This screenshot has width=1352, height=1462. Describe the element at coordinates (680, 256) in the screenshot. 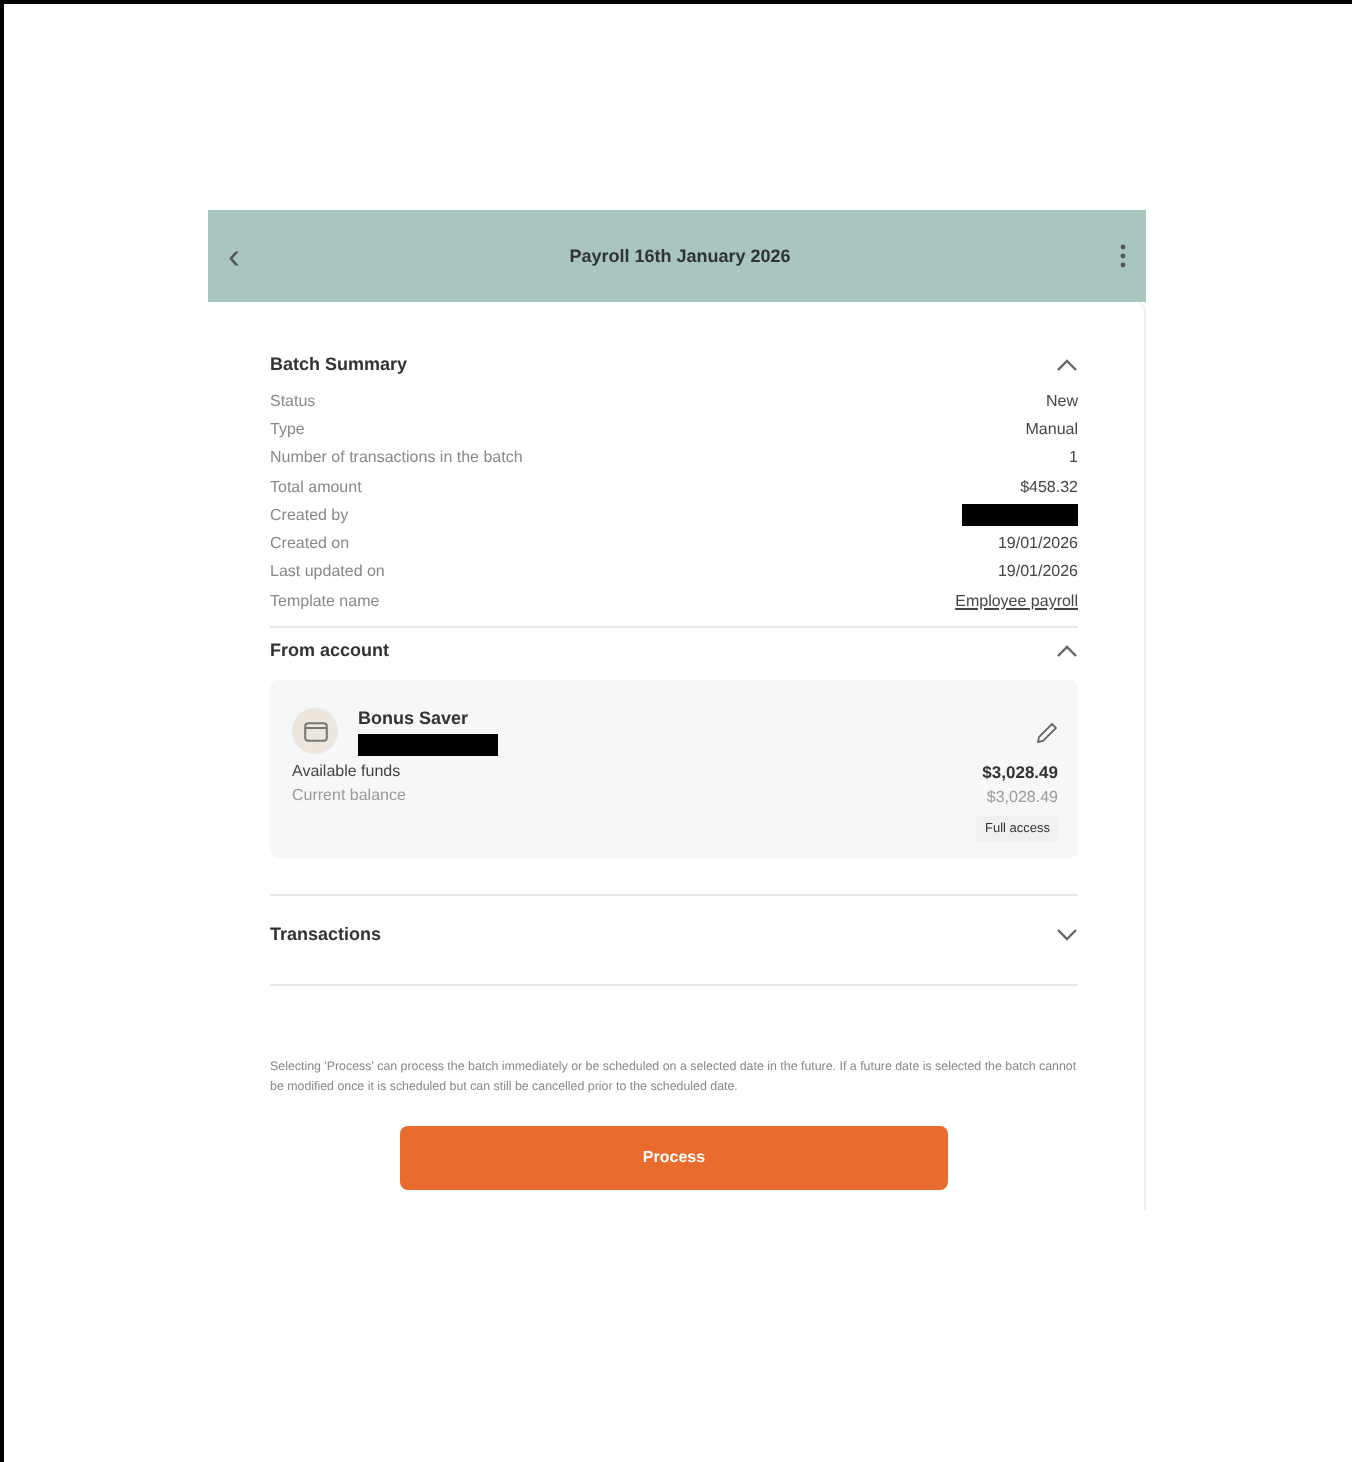

I see `page-title: Payroll 16th January 2026` at that location.